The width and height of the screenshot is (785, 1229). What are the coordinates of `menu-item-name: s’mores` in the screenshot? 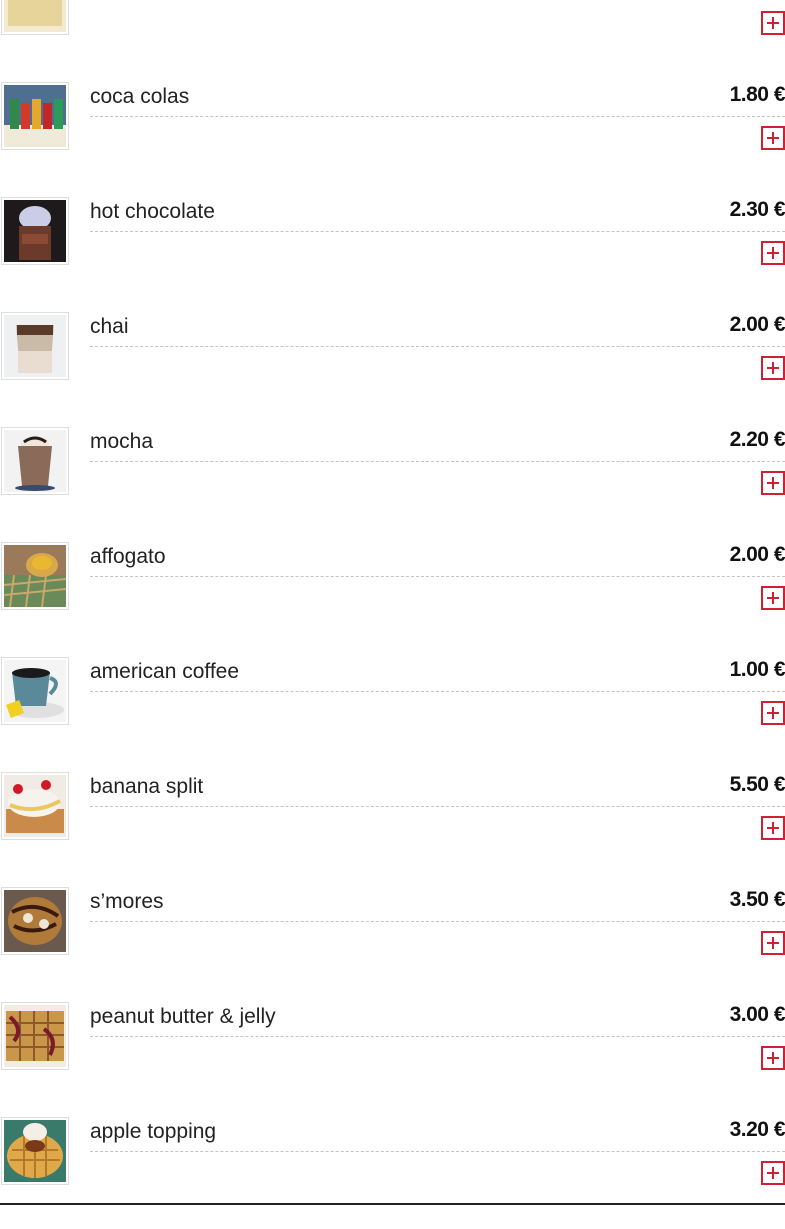 It's located at (127, 901).